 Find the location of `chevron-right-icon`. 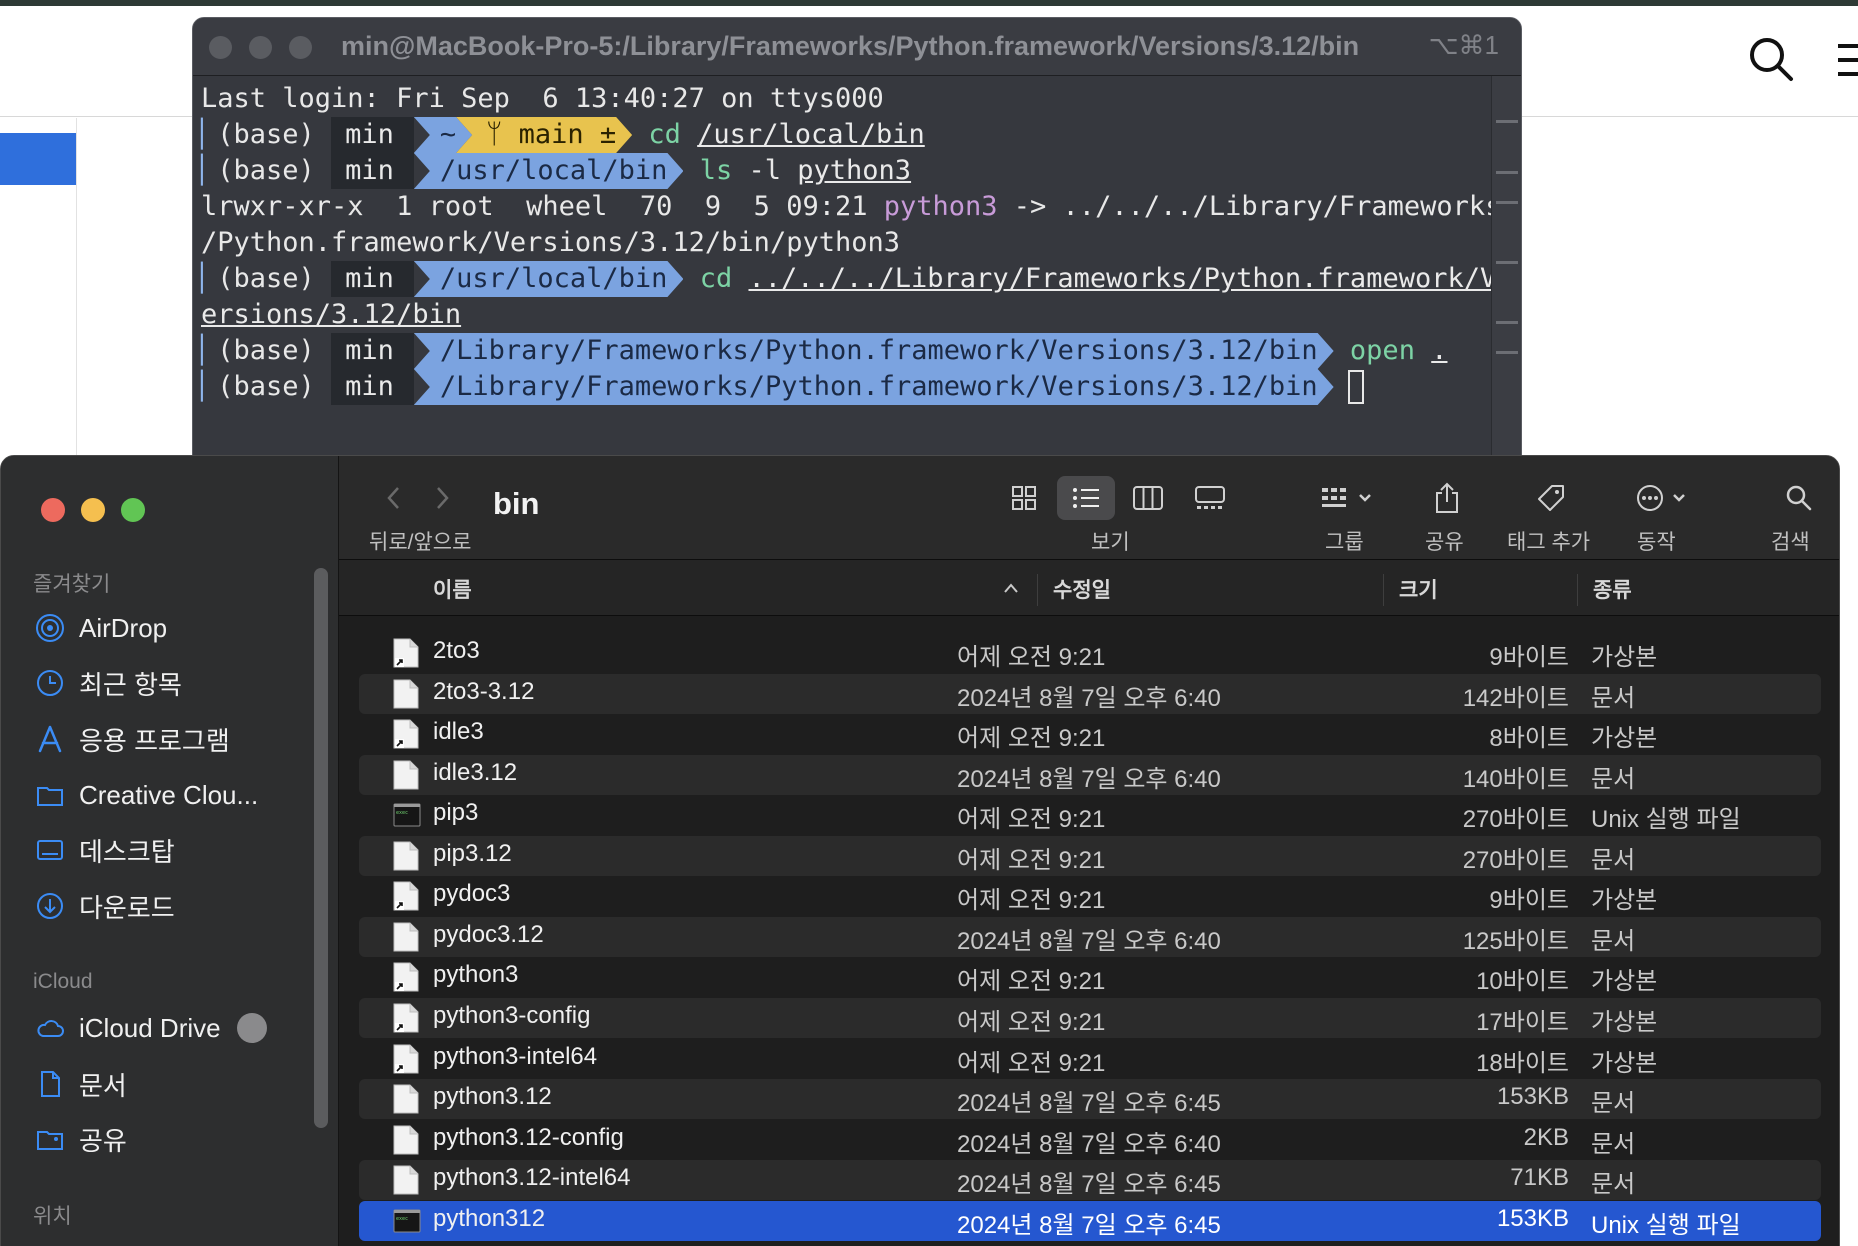

chevron-right-icon is located at coordinates (443, 498).